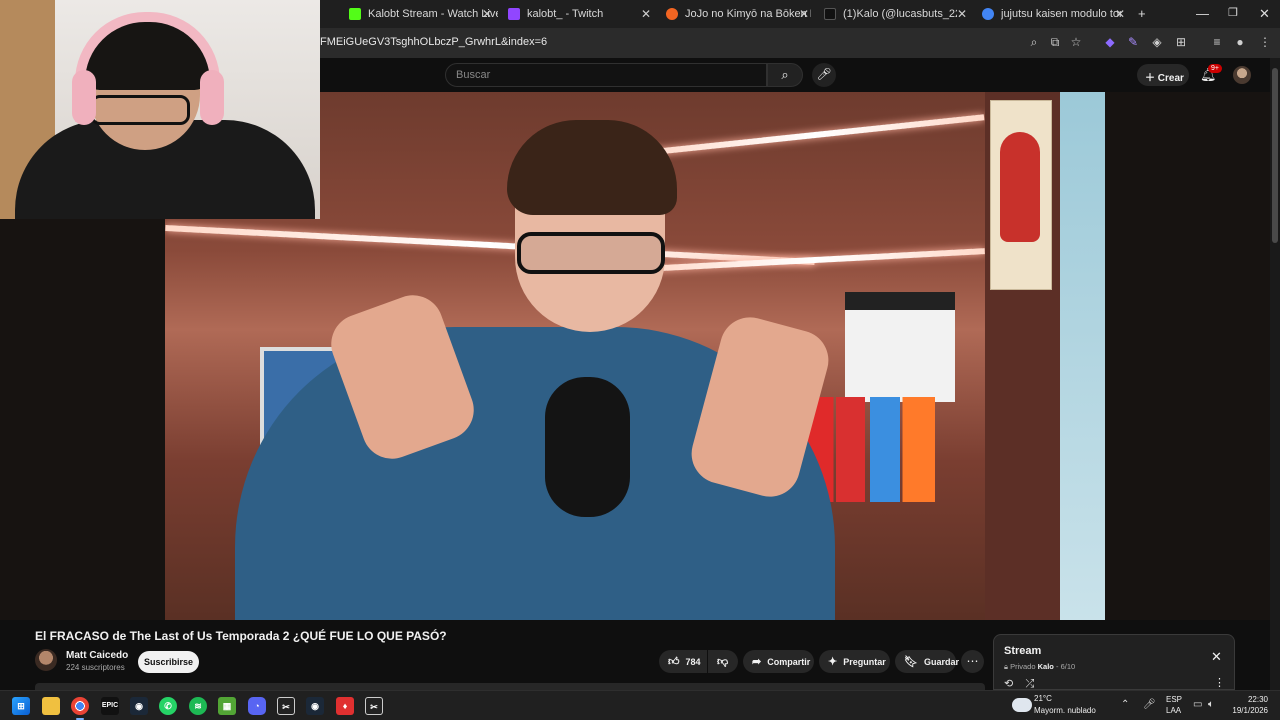 The height and width of the screenshot is (720, 1280). Describe the element at coordinates (674, 662) in the screenshot. I see `thumbs-up-icon: 👍︎` at that location.